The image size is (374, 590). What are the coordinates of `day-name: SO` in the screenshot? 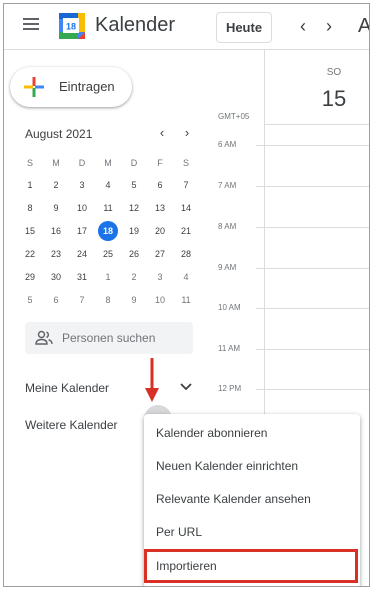 It's located at (334, 72).